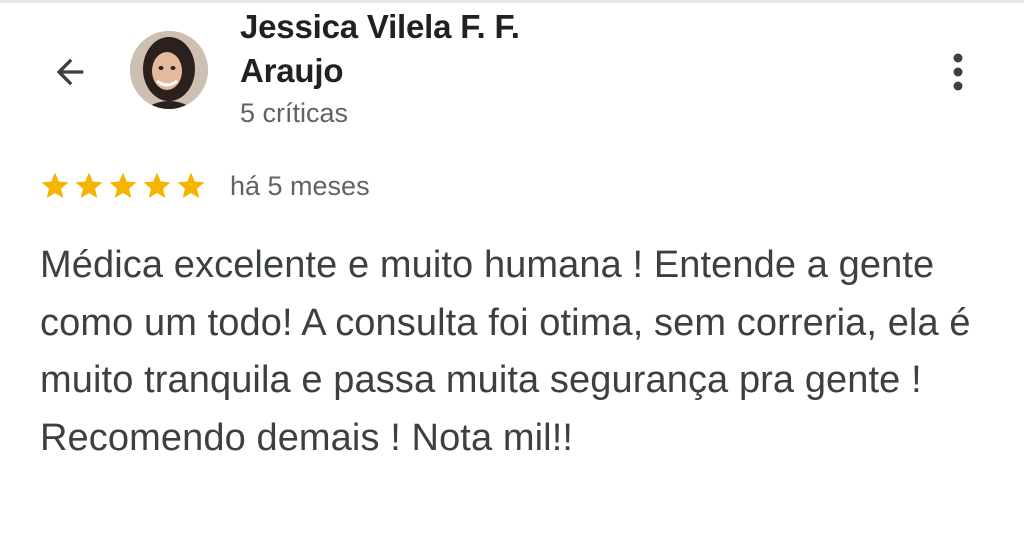 This screenshot has width=1024, height=556. I want to click on more-options-button, so click(958, 72).